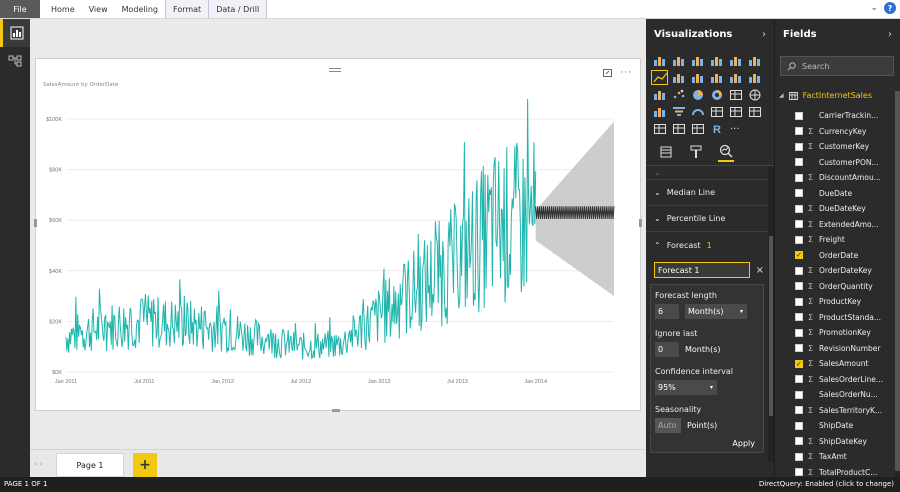 The height and width of the screenshot is (492, 900). What do you see at coordinates (874, 8) in the screenshot?
I see `chevron-down-icon: ⌄` at bounding box center [874, 8].